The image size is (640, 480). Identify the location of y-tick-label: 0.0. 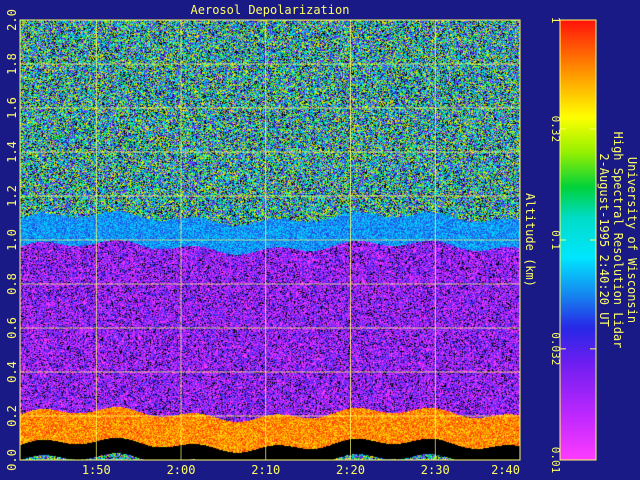
(12, 460).